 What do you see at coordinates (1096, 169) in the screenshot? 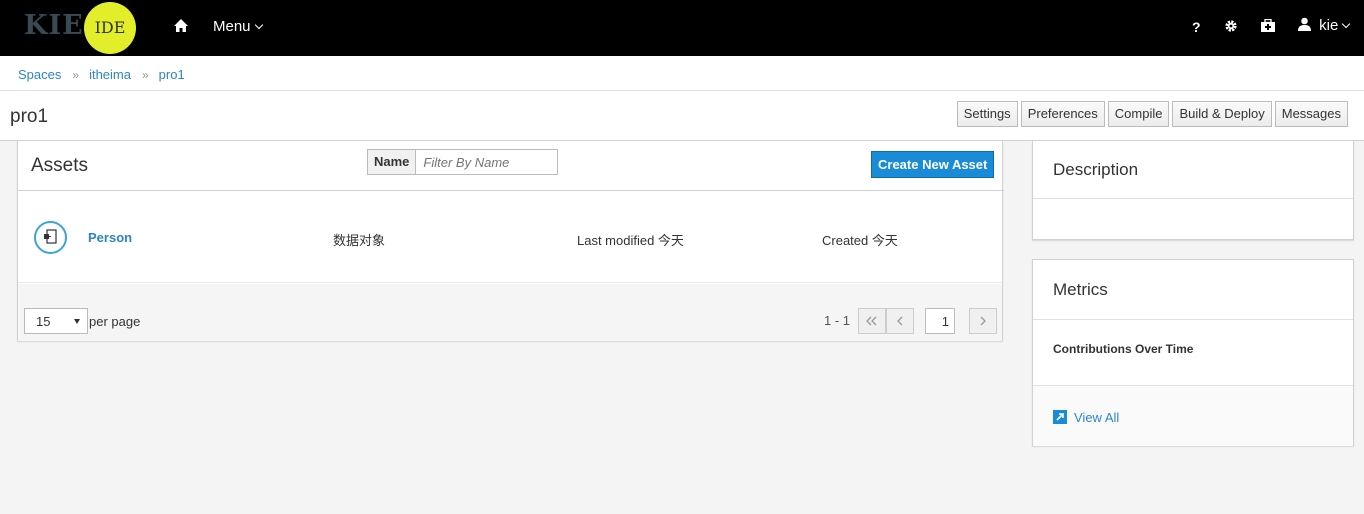
I see `description-title: Description` at bounding box center [1096, 169].